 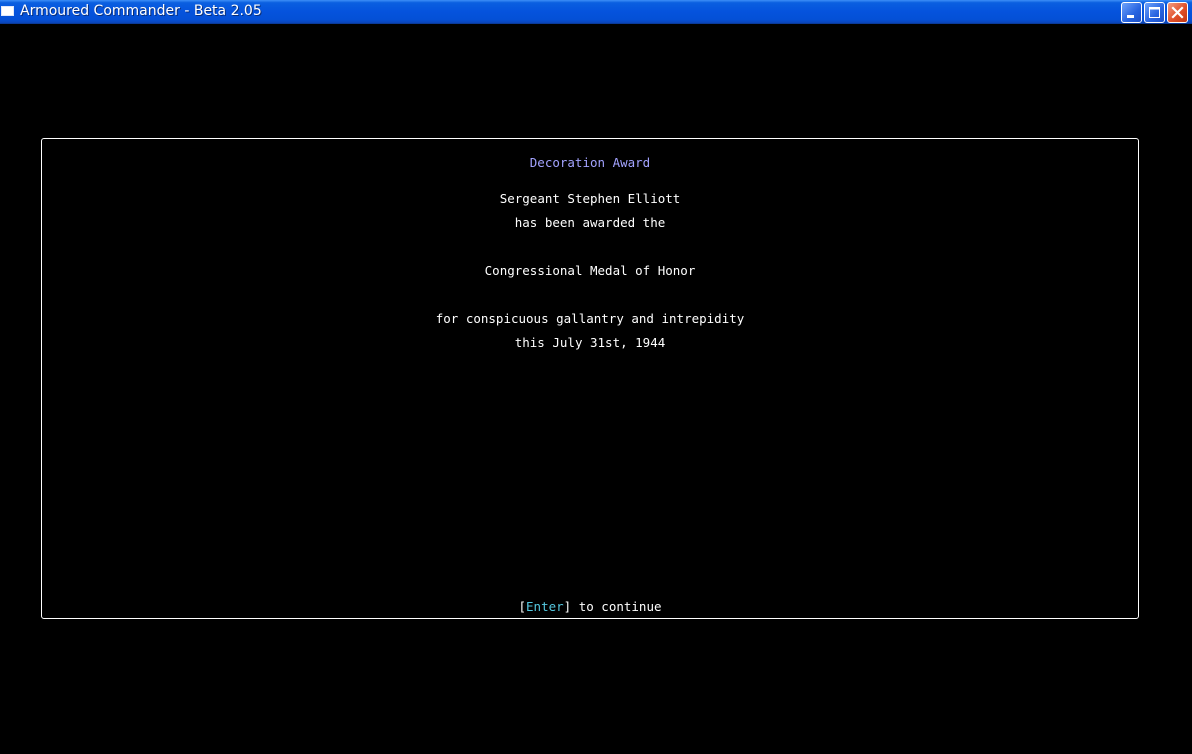 I want to click on close-icon, so click(x=1177, y=12).